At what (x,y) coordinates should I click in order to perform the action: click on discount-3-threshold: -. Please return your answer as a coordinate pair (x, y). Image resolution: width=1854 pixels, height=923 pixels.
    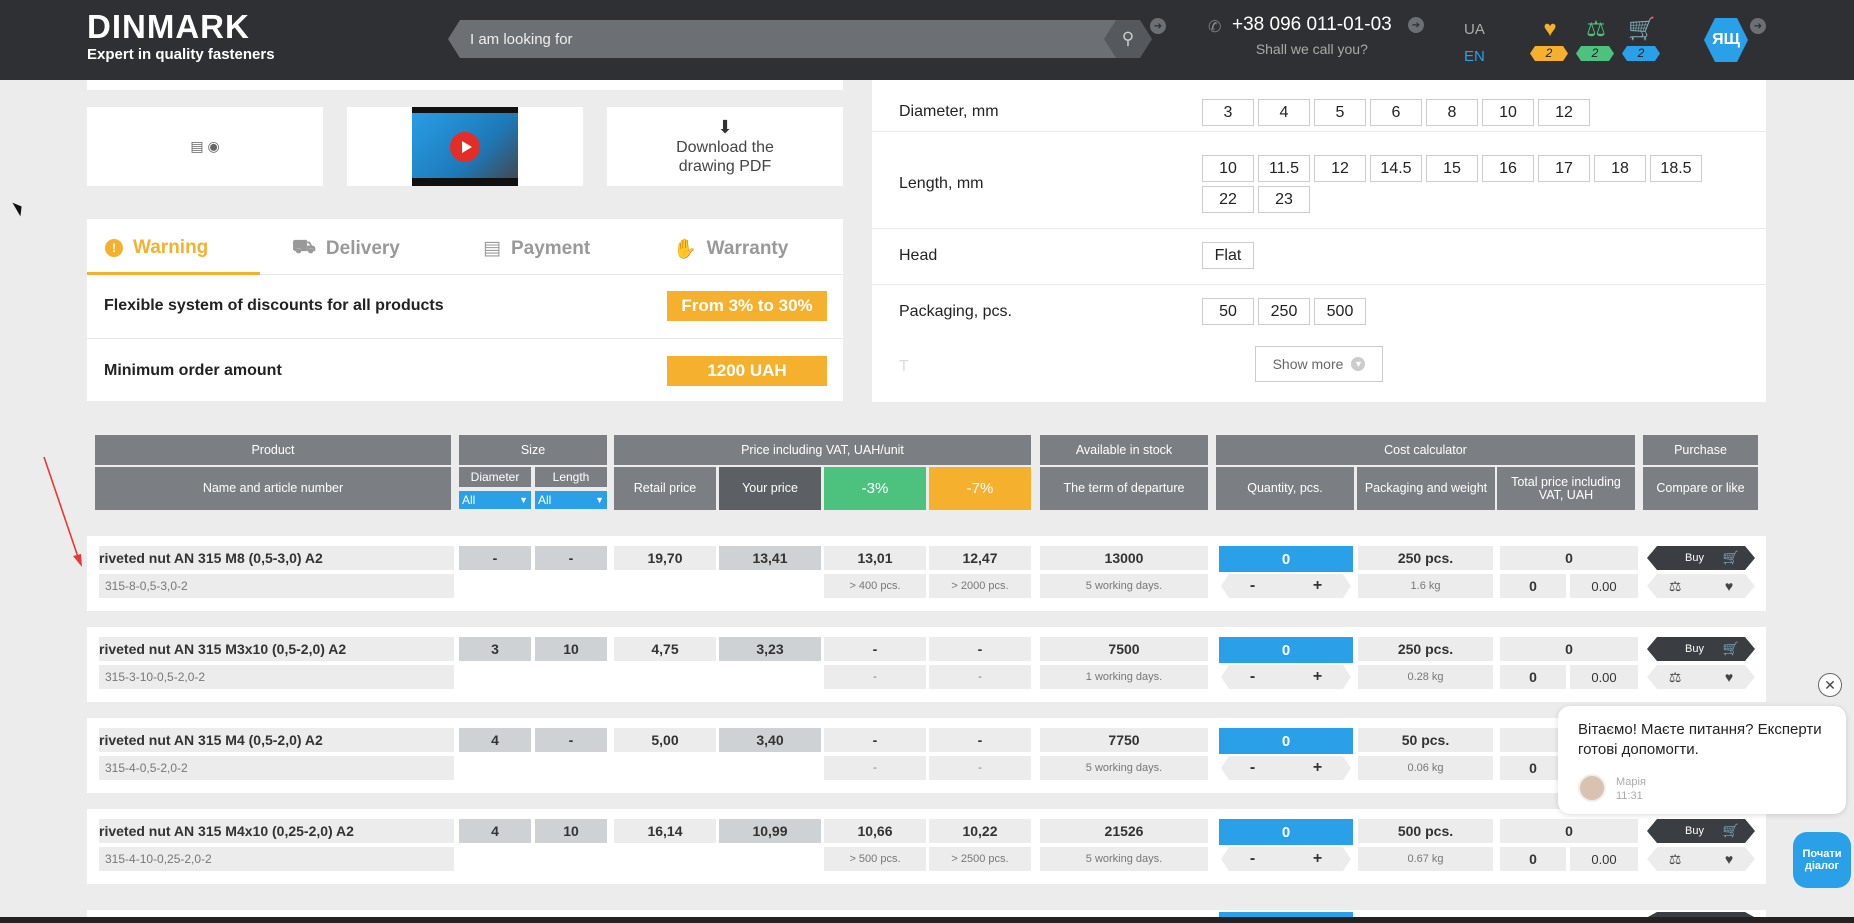
    Looking at the image, I should click on (875, 677).